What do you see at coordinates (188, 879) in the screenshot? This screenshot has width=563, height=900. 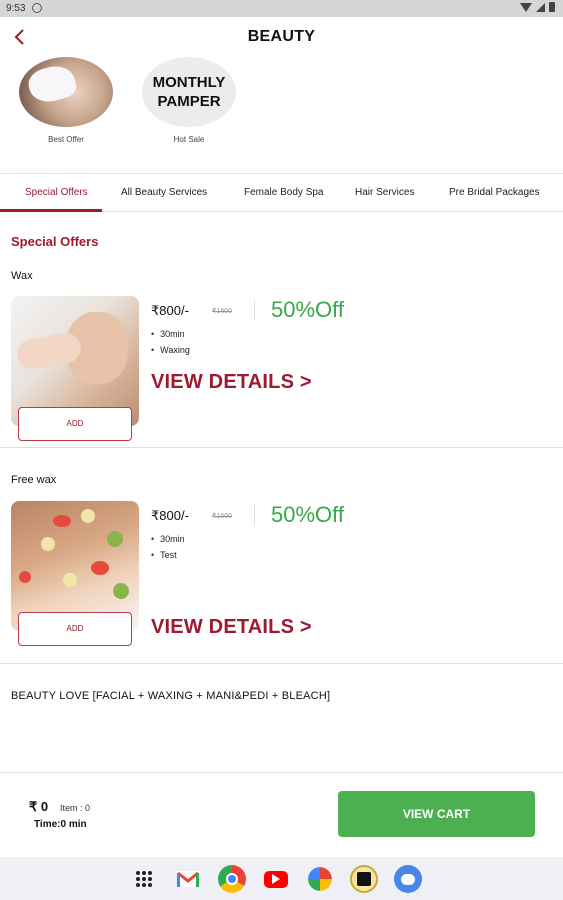 I see `gmail-icon` at bounding box center [188, 879].